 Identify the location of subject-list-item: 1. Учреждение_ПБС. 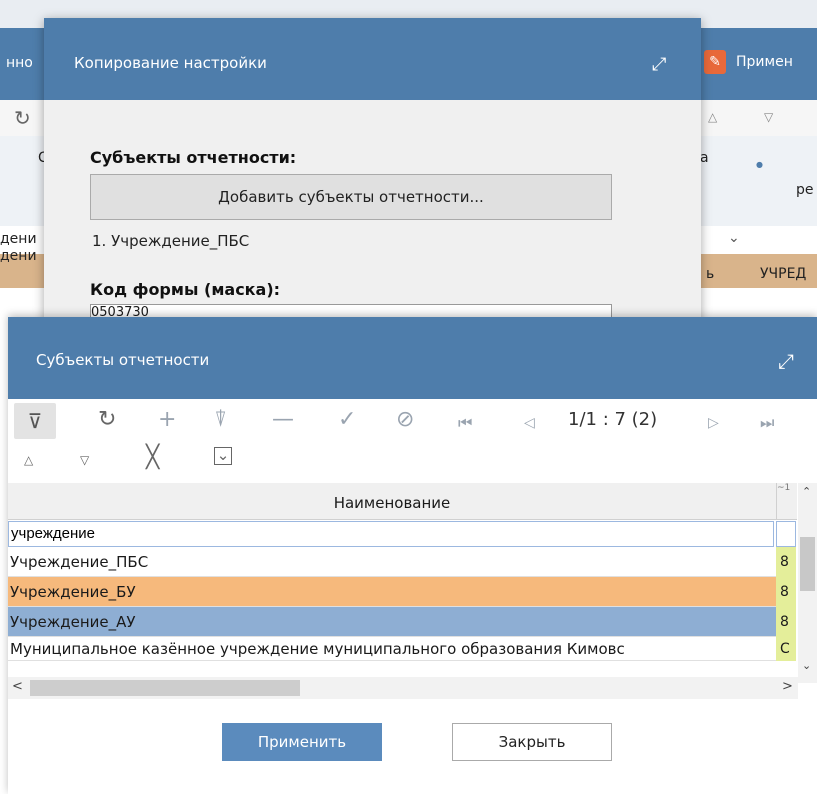
(171, 241).